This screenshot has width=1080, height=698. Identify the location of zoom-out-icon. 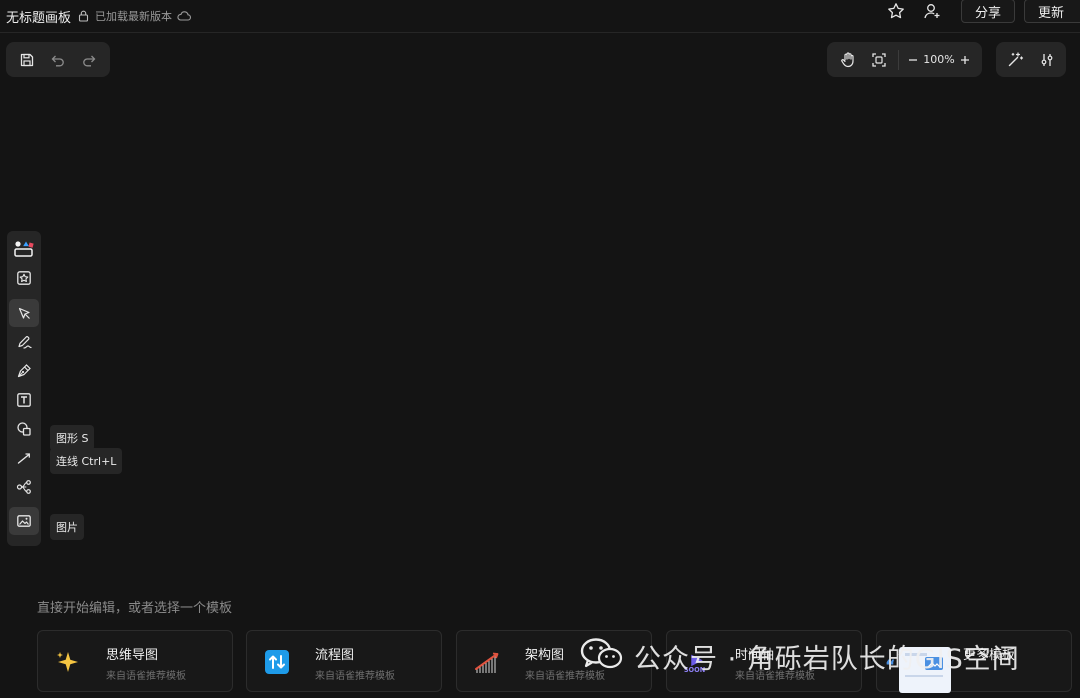
(912, 60).